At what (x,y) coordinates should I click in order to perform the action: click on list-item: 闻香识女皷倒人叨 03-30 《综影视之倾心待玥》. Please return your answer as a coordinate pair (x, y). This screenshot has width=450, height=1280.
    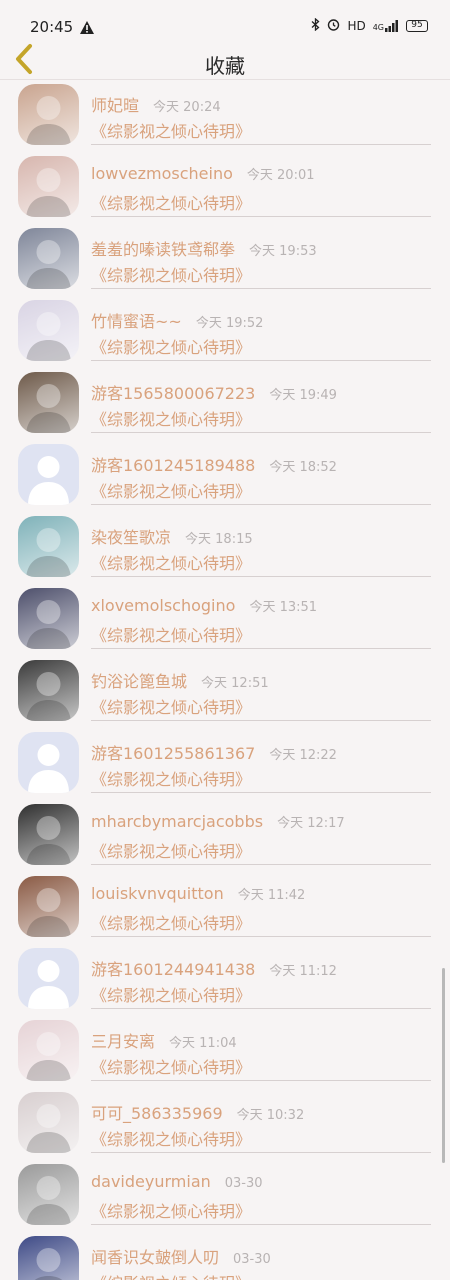
    Looking at the image, I should click on (225, 1257).